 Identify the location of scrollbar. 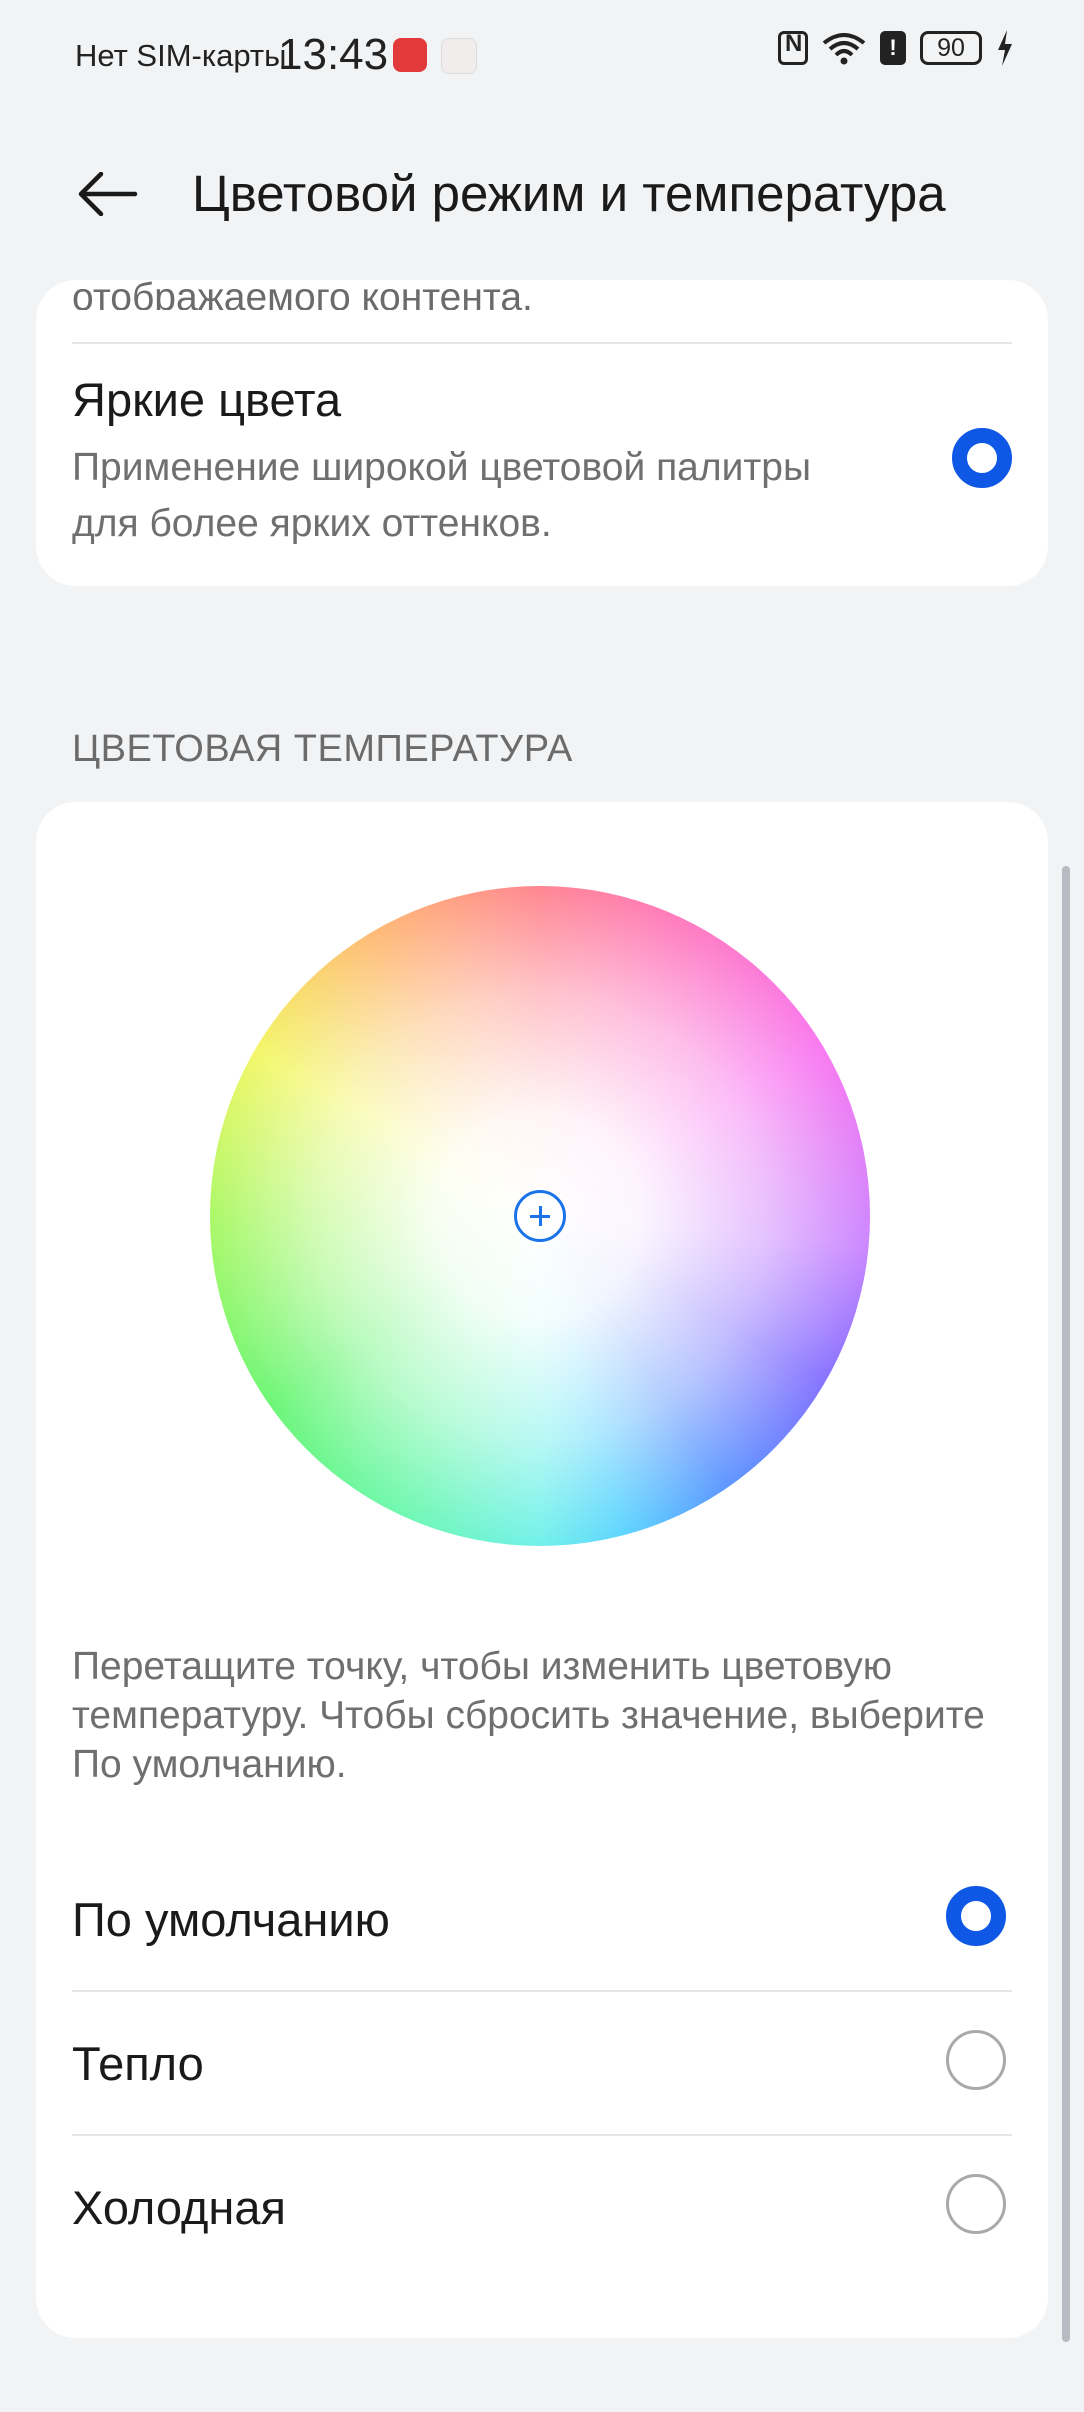
(1066, 1604).